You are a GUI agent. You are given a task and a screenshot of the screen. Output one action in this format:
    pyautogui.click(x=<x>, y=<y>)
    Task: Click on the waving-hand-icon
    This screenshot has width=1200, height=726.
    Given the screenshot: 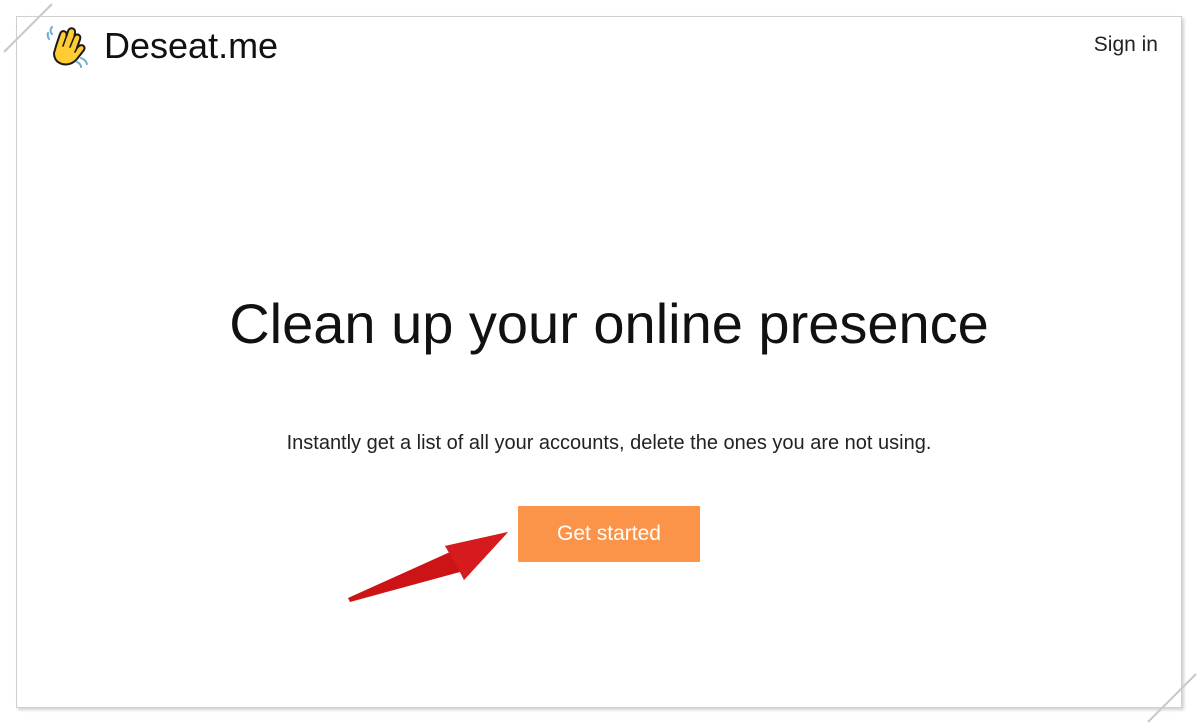 What is the action you would take?
    pyautogui.click(x=68, y=46)
    